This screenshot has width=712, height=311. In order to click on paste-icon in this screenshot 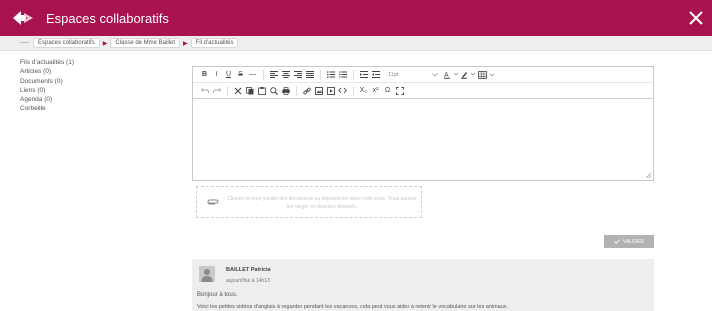, I will do `click(261, 91)`.